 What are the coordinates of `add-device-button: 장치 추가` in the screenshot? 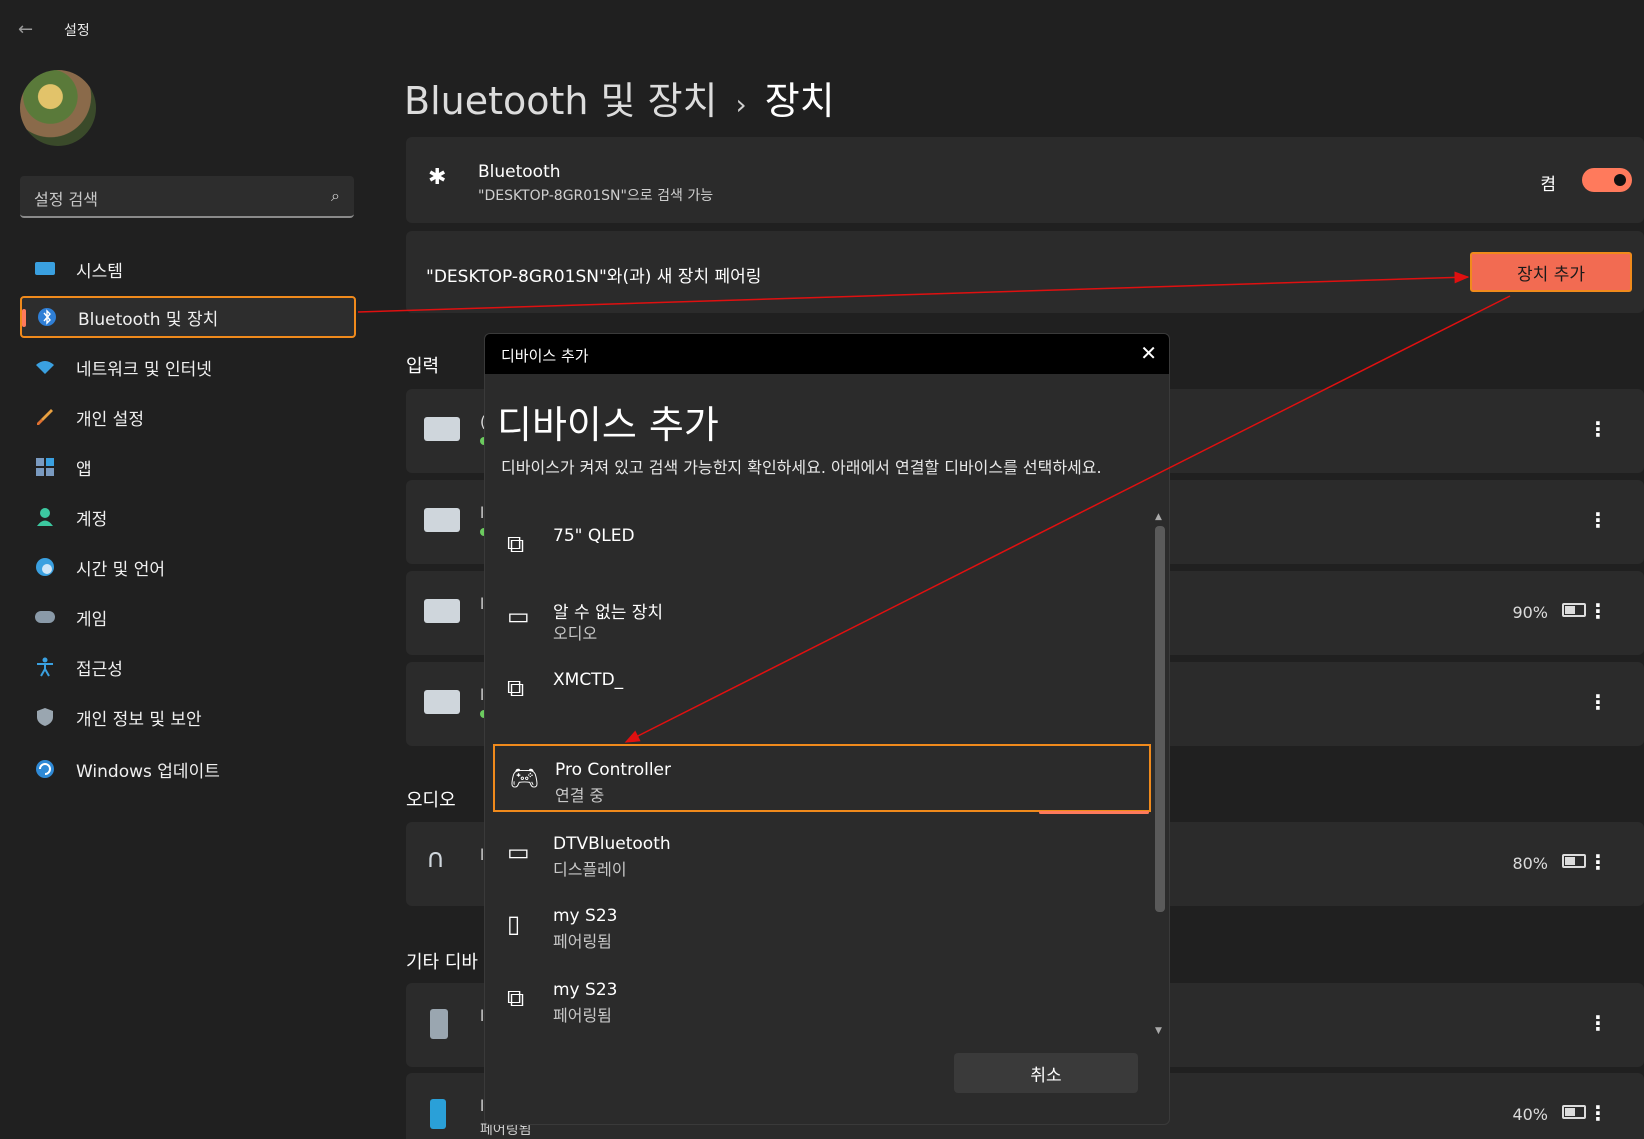 It's located at (1551, 272).